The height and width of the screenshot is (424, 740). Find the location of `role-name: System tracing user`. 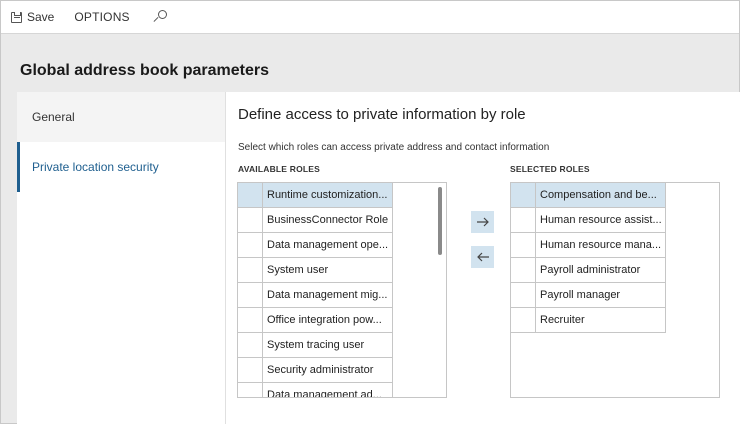

role-name: System tracing user is located at coordinates (328, 345).